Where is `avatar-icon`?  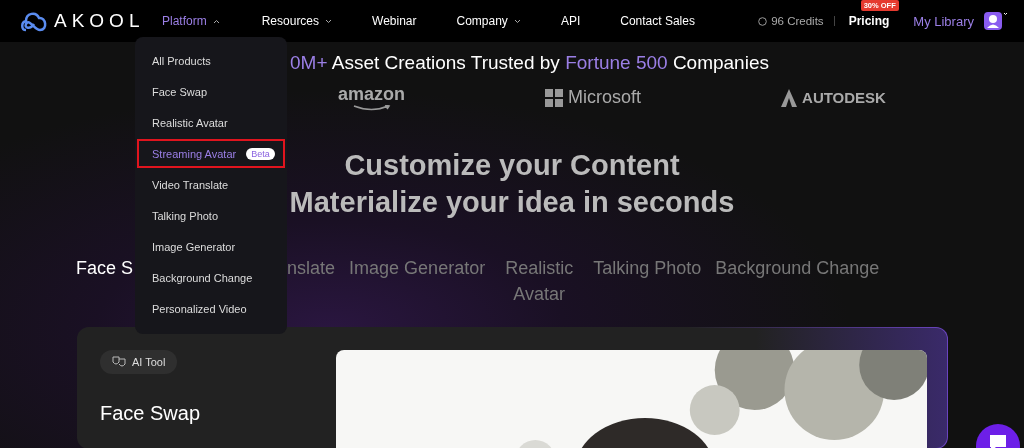
avatar-icon is located at coordinates (996, 21).